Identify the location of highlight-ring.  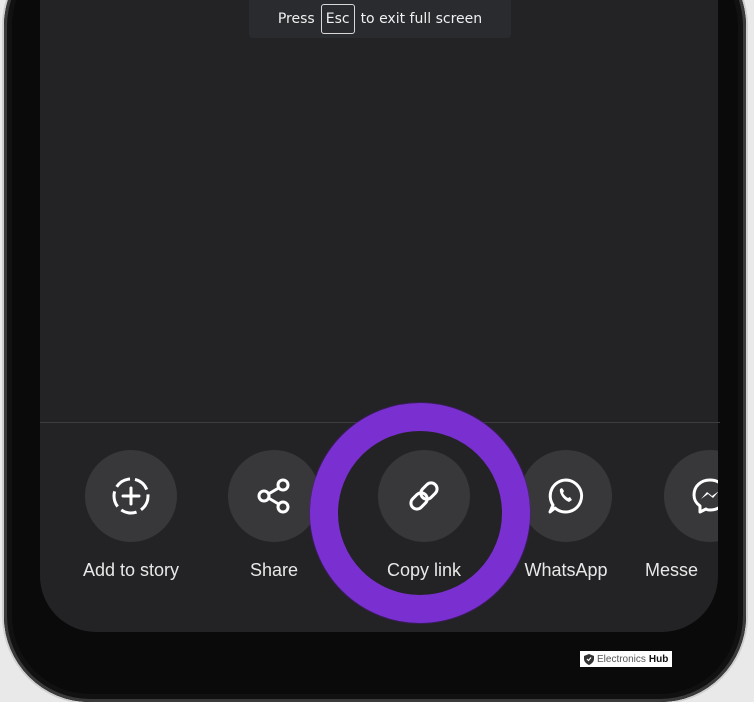
(420, 513).